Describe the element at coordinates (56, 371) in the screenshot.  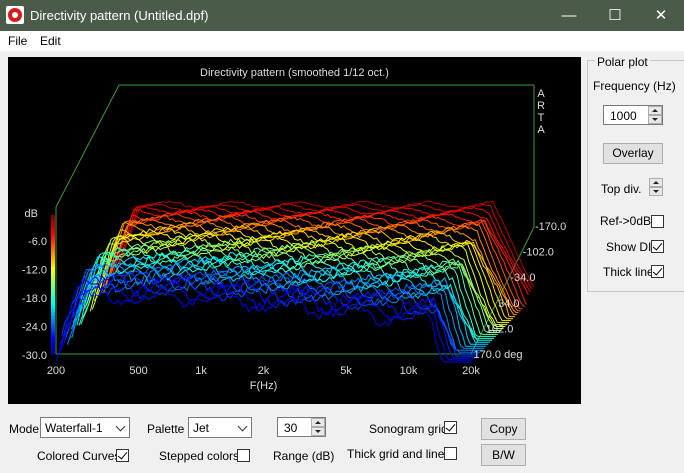
I see `x-tick-label: 200` at that location.